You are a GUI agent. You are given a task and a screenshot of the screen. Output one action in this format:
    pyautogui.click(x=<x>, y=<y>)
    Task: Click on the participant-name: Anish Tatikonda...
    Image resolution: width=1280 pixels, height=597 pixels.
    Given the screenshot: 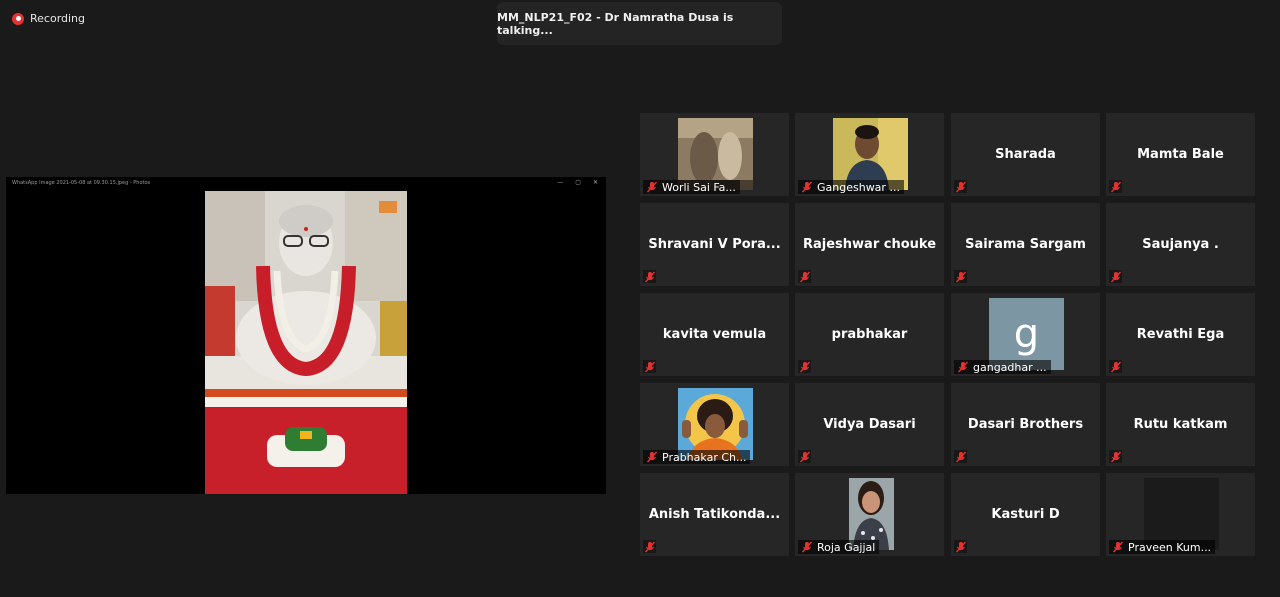 What is the action you would take?
    pyautogui.click(x=714, y=514)
    